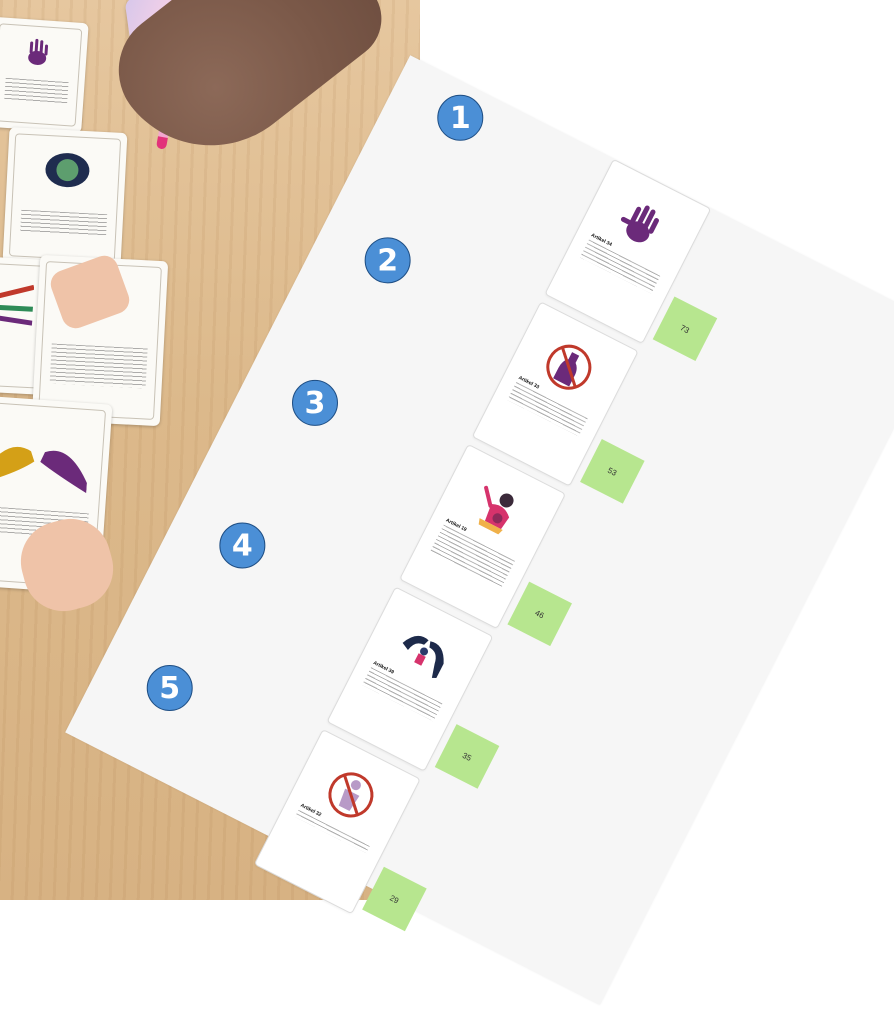 This screenshot has width=894, height=1033. Describe the element at coordinates (685, 329) in the screenshot. I see `score-box-1: 73` at that location.